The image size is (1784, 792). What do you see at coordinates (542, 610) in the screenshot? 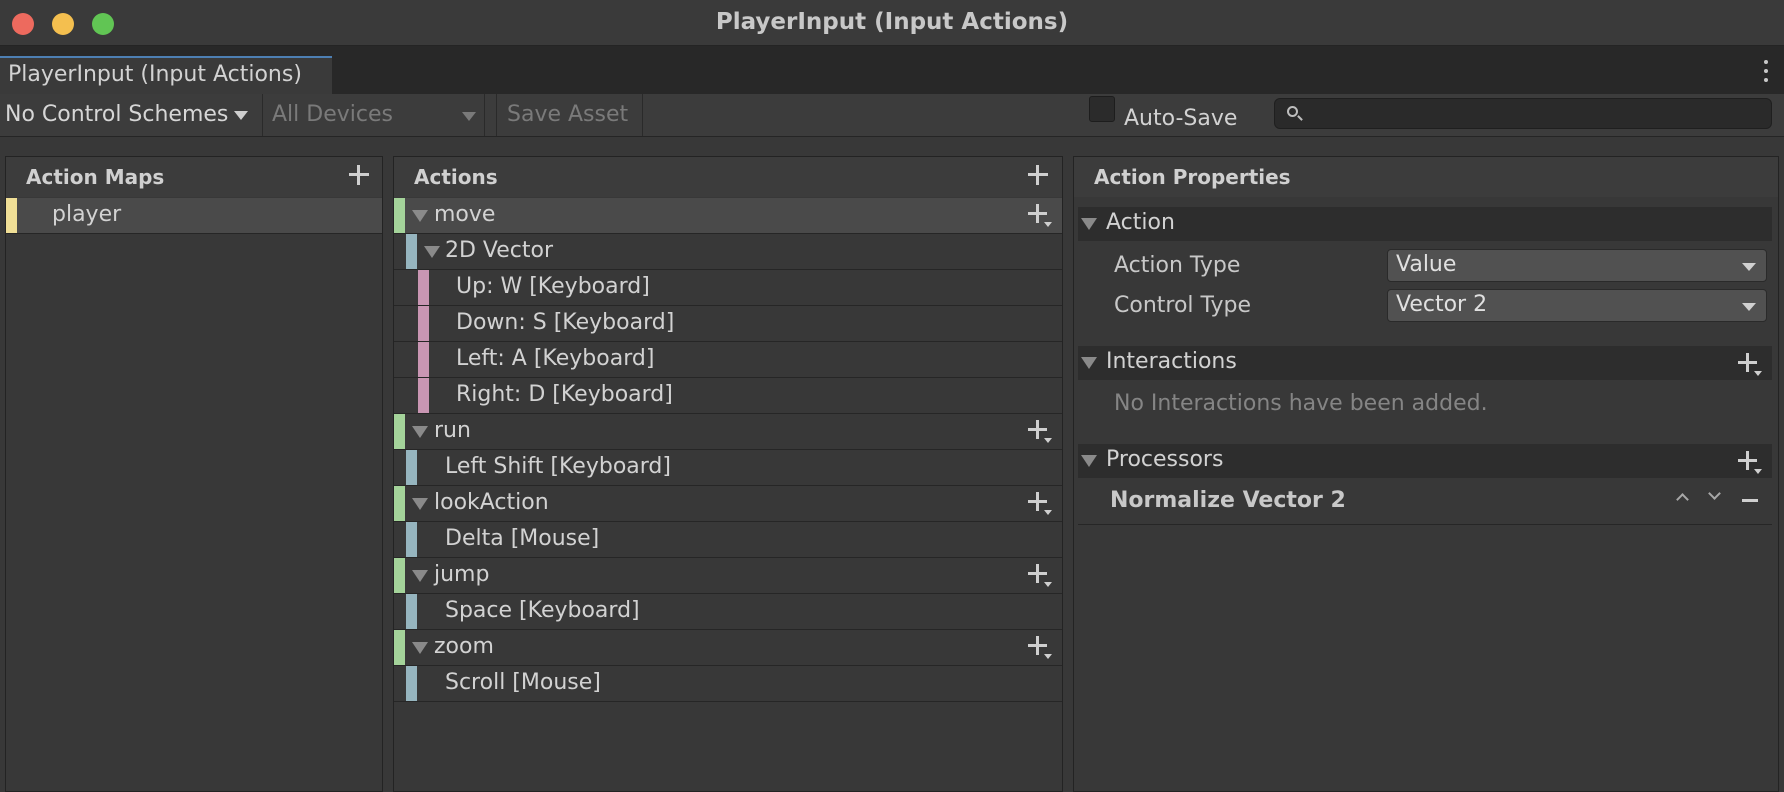
I see `item-label: Space [Keyboard]` at bounding box center [542, 610].